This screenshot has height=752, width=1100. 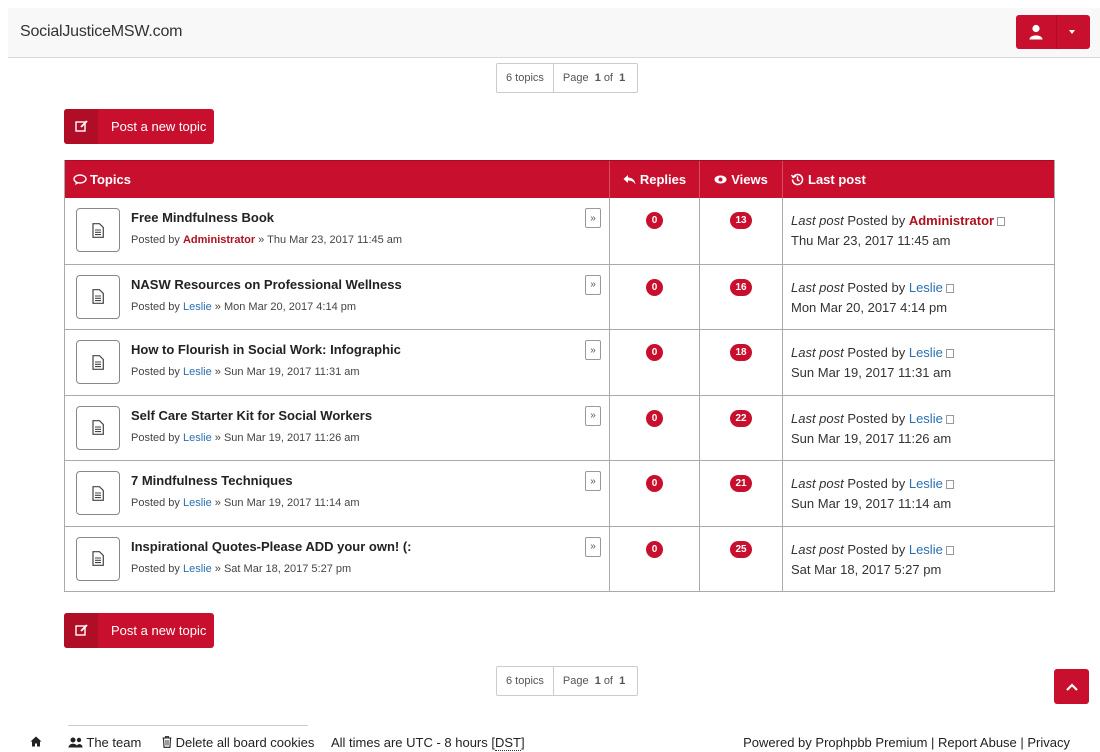 What do you see at coordinates (101, 32) in the screenshot?
I see `site-brand: SocialJusticeMSW.com` at bounding box center [101, 32].